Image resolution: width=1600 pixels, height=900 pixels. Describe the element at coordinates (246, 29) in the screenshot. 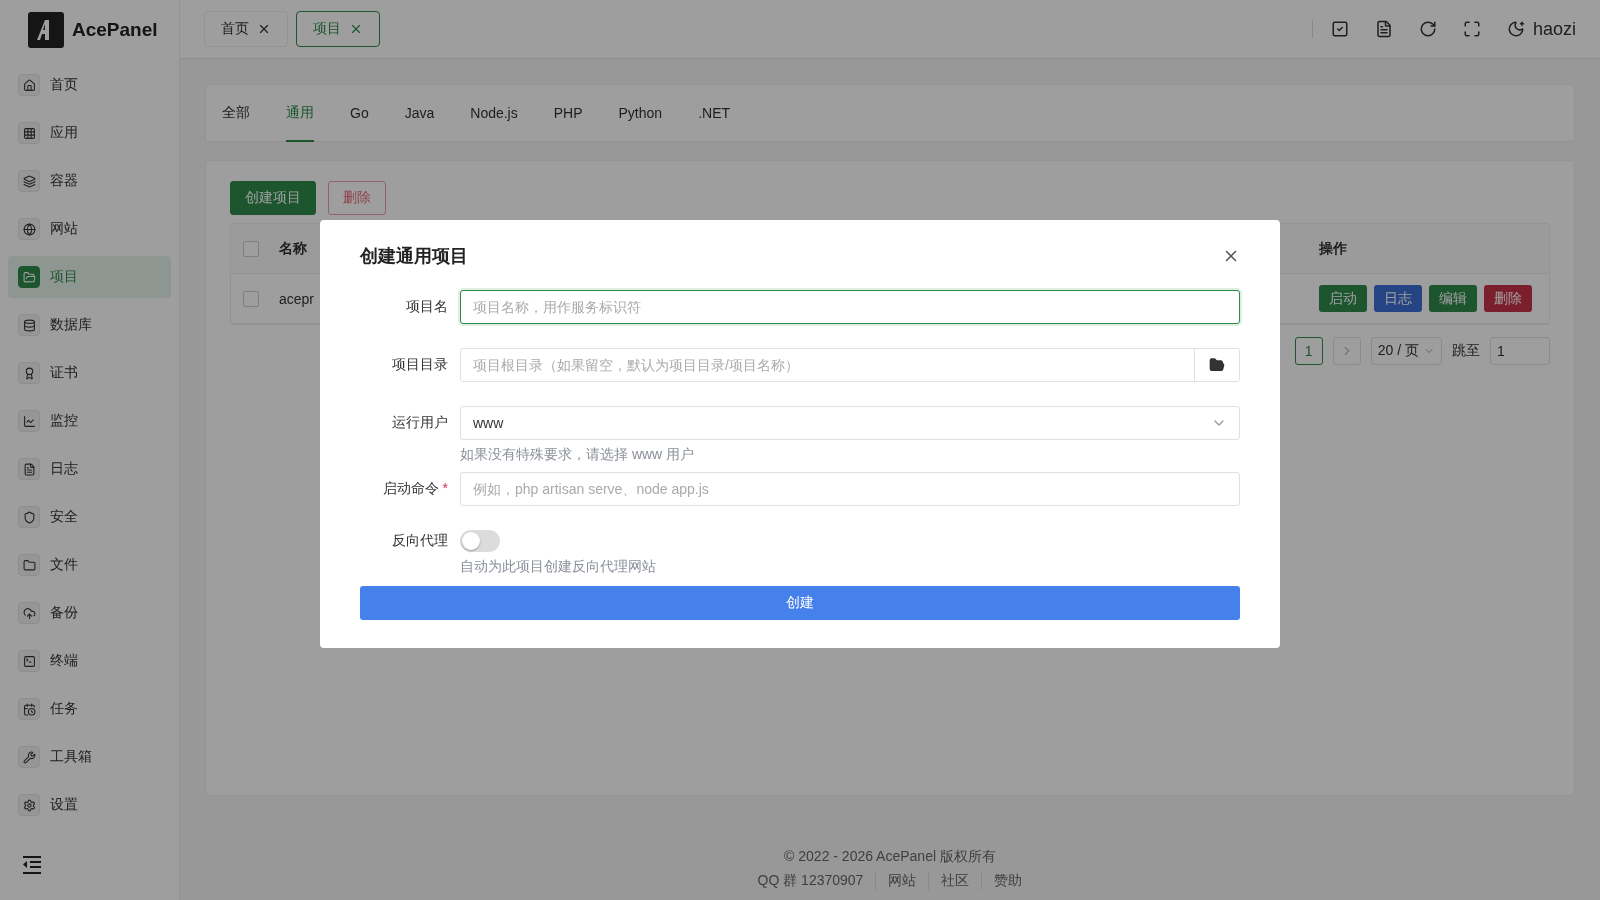

I see `page-tab: 首页` at that location.